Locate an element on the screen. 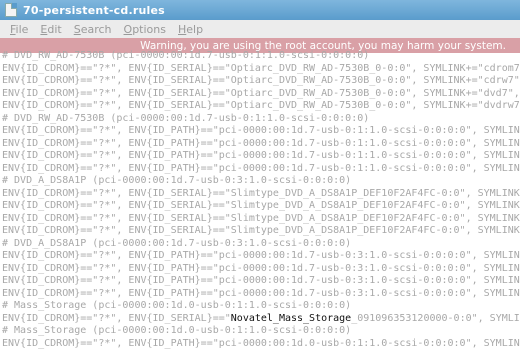 This screenshot has height=356, width=520. document-icon is located at coordinates (11, 10).